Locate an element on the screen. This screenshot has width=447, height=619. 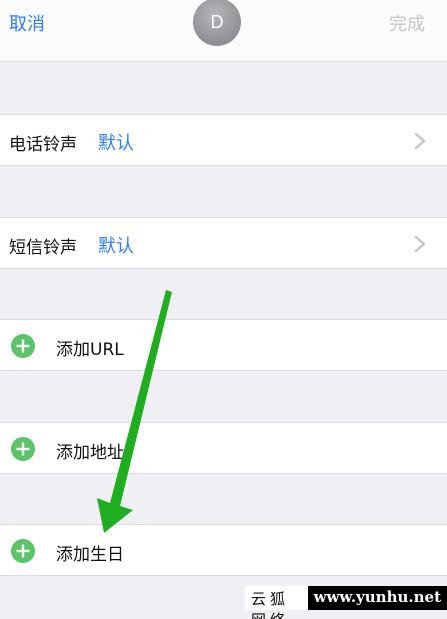
sms-ringtone-value: 默认 is located at coordinates (116, 246).